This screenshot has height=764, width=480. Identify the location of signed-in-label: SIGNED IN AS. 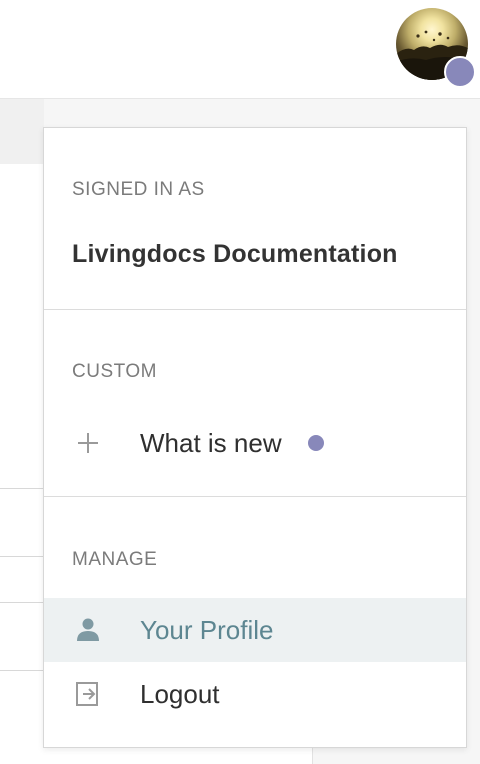
(138, 189).